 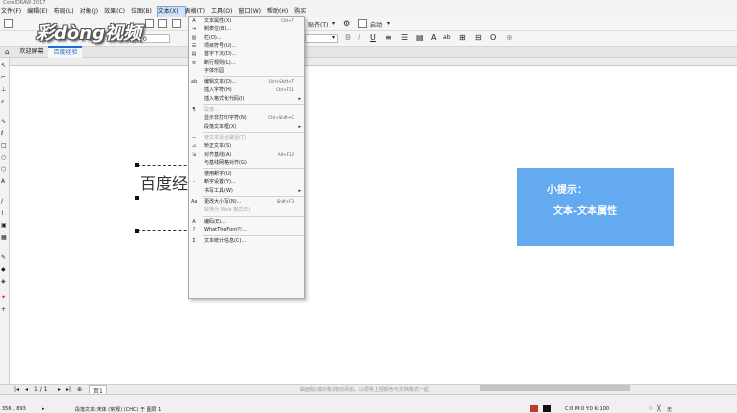 What do you see at coordinates (68, 389) in the screenshot?
I see `last-page-icon: ▸|` at bounding box center [68, 389].